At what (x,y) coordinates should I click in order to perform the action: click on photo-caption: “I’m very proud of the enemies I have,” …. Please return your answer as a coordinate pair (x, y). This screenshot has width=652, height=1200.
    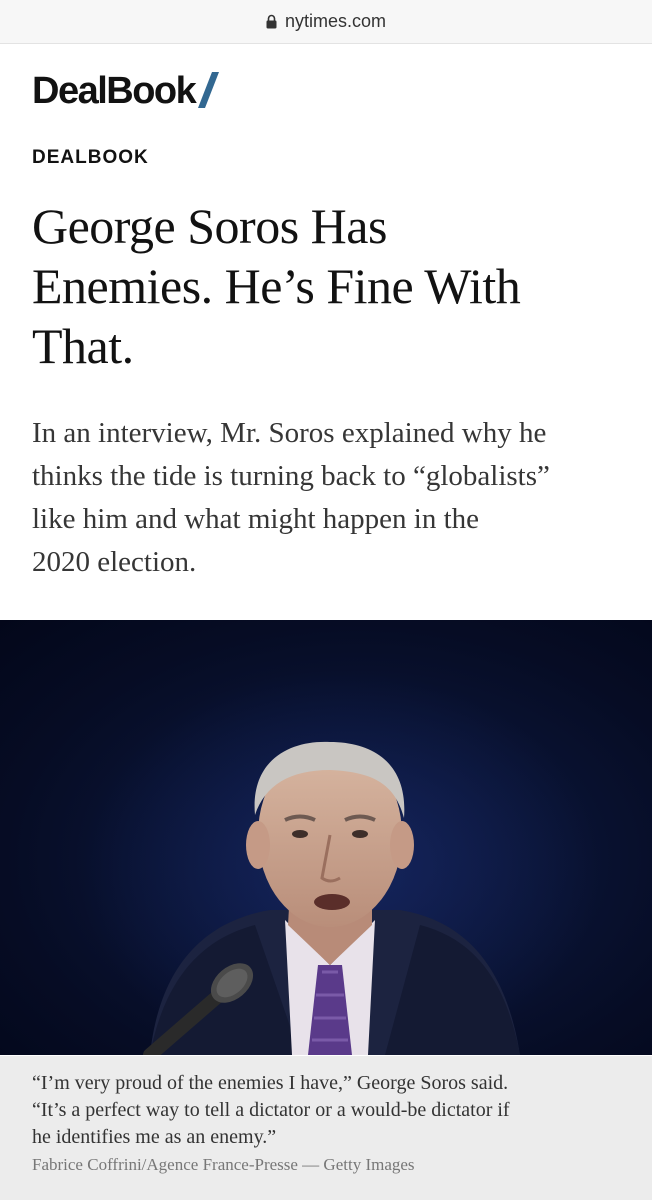
    Looking at the image, I should click on (326, 1128).